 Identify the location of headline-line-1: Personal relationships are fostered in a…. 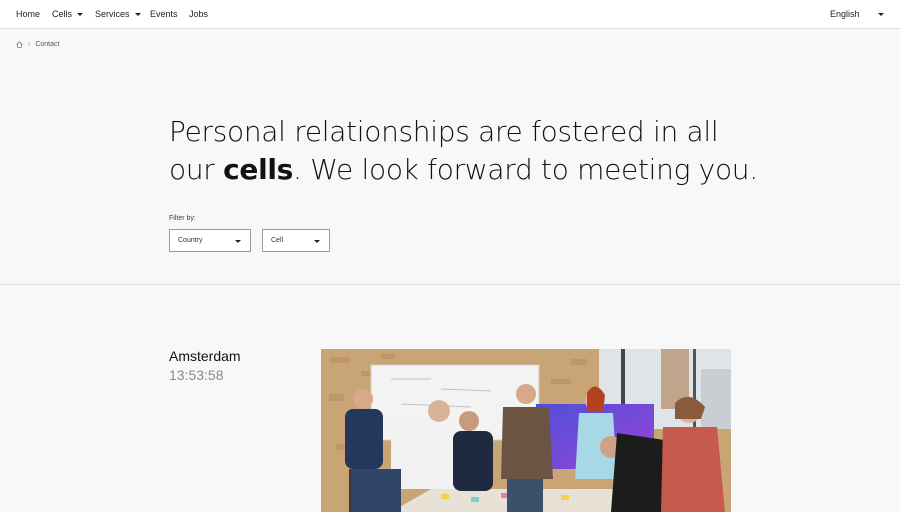
(444, 131).